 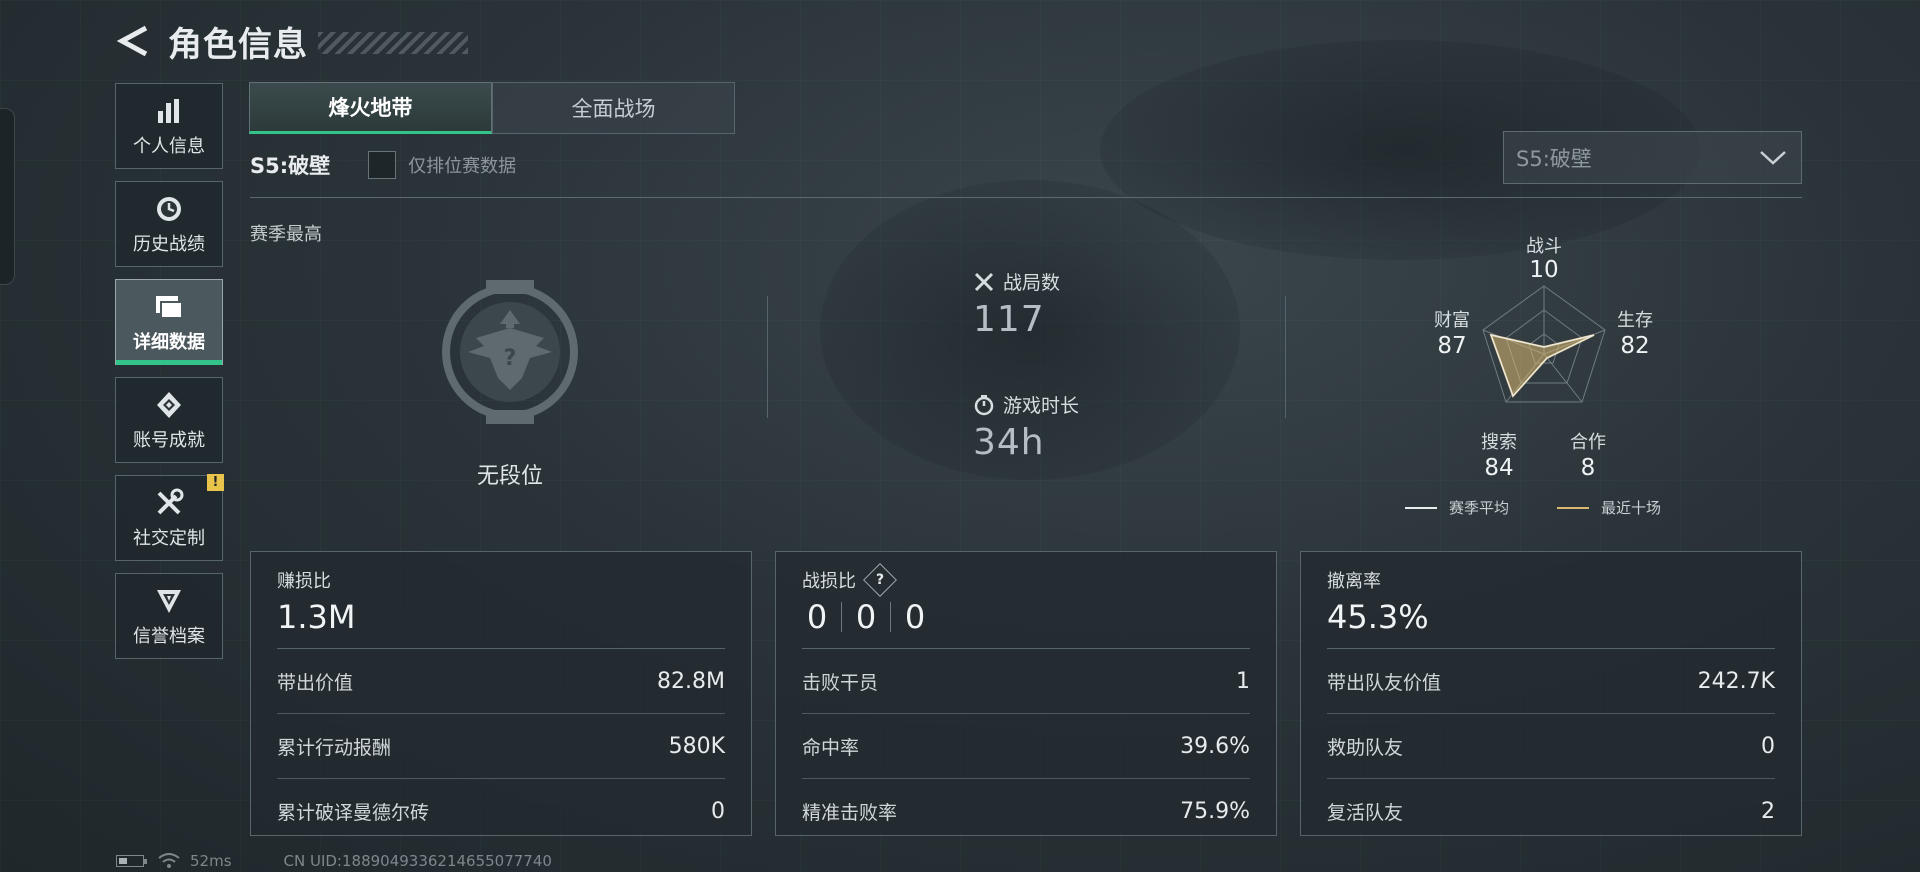 I want to click on combat-title-row: 战损比 ?, so click(x=1026, y=580).